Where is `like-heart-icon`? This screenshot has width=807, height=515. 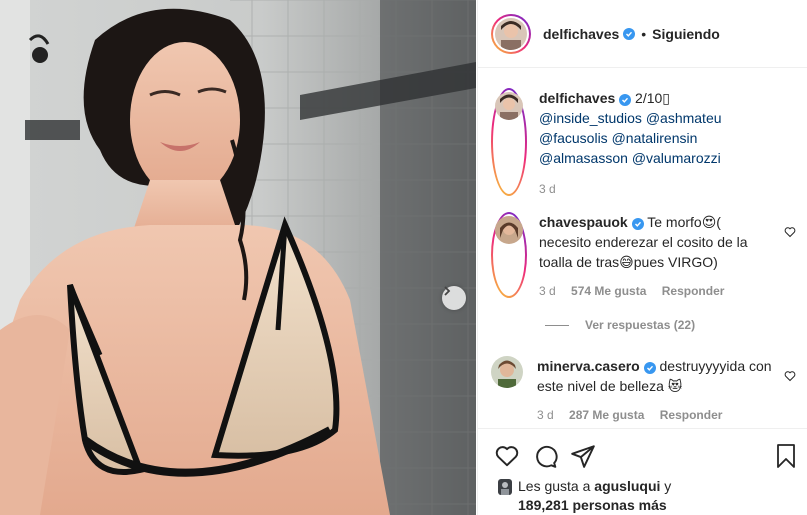
like-heart-icon is located at coordinates (507, 456).